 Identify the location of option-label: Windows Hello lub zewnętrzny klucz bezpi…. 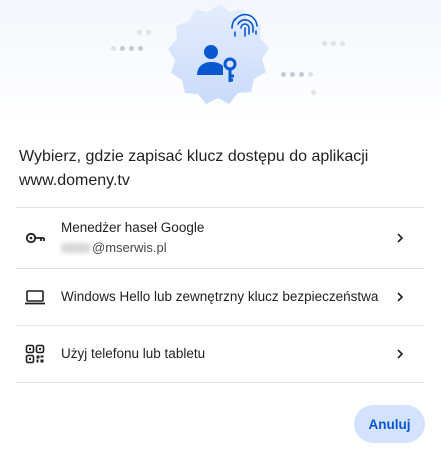
(220, 296).